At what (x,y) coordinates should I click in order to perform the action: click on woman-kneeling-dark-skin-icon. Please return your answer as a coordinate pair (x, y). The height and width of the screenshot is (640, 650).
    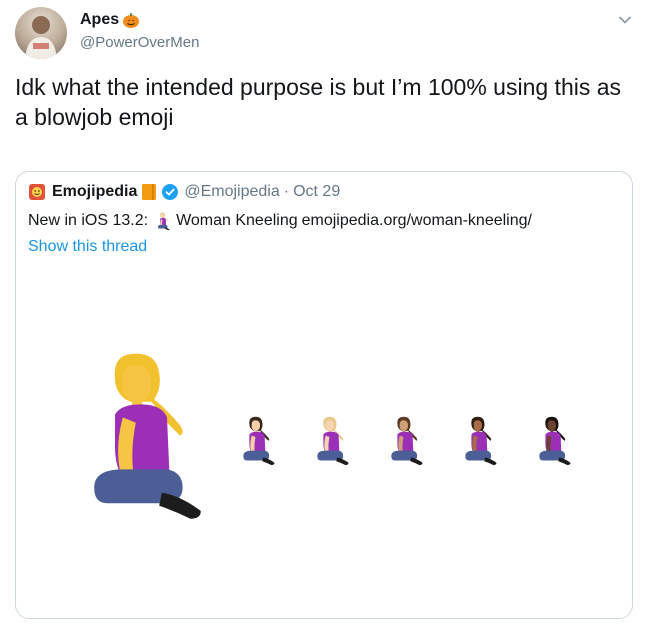
    Looking at the image, I should click on (553, 440).